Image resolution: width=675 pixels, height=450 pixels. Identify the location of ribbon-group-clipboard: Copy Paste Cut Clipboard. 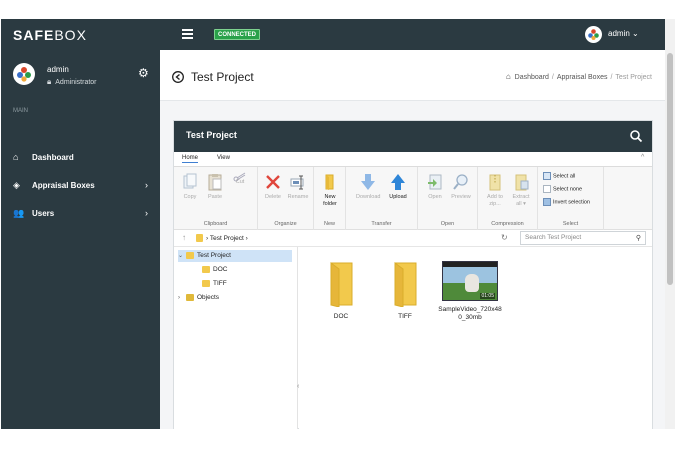
(216, 198).